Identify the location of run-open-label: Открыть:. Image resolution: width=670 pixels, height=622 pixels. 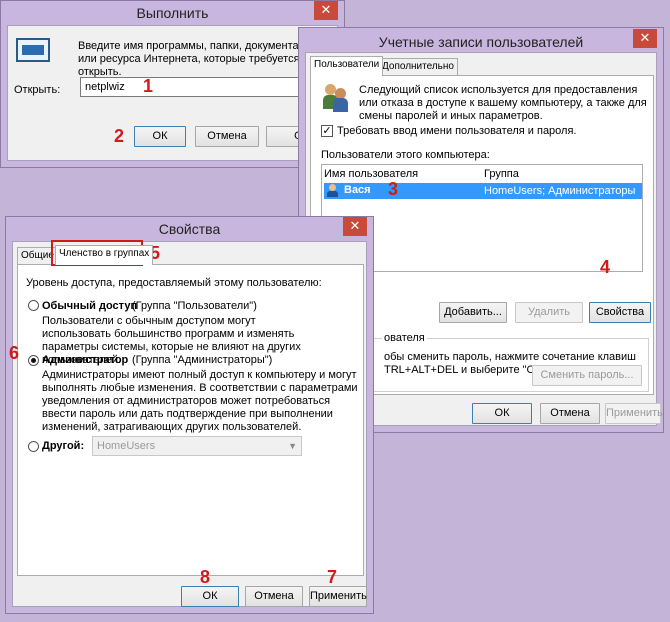
(37, 90).